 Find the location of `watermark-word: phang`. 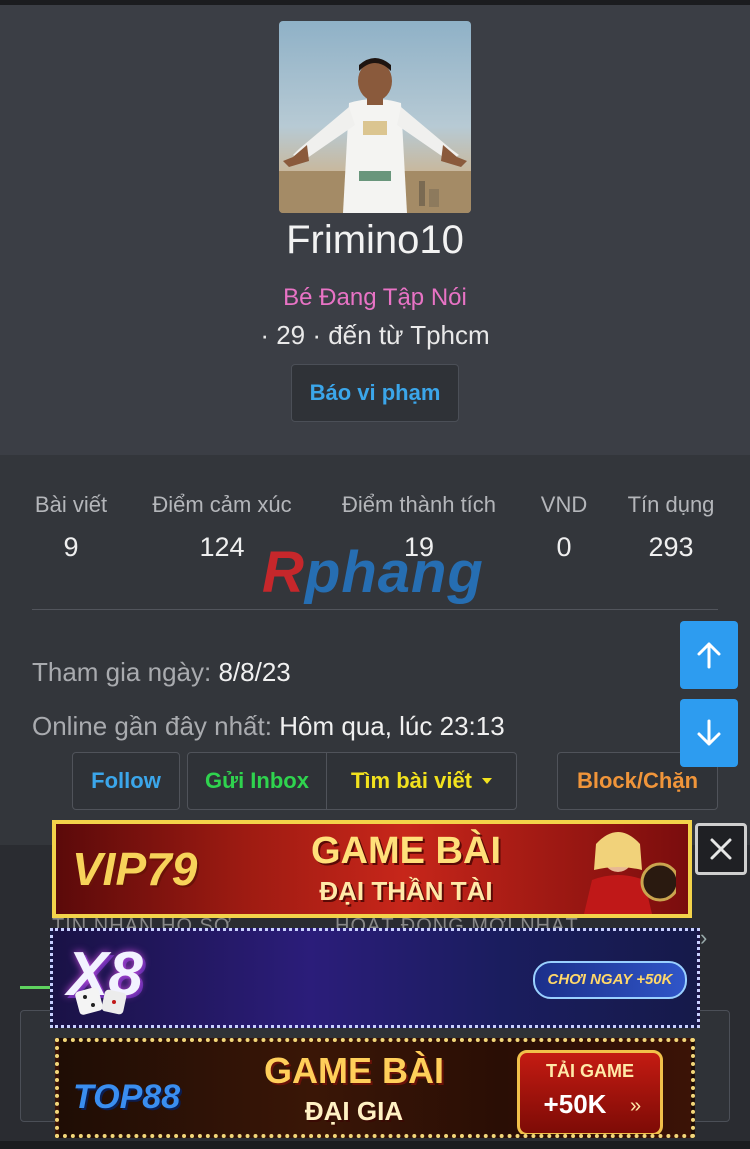

watermark-word: phang is located at coordinates (394, 572).